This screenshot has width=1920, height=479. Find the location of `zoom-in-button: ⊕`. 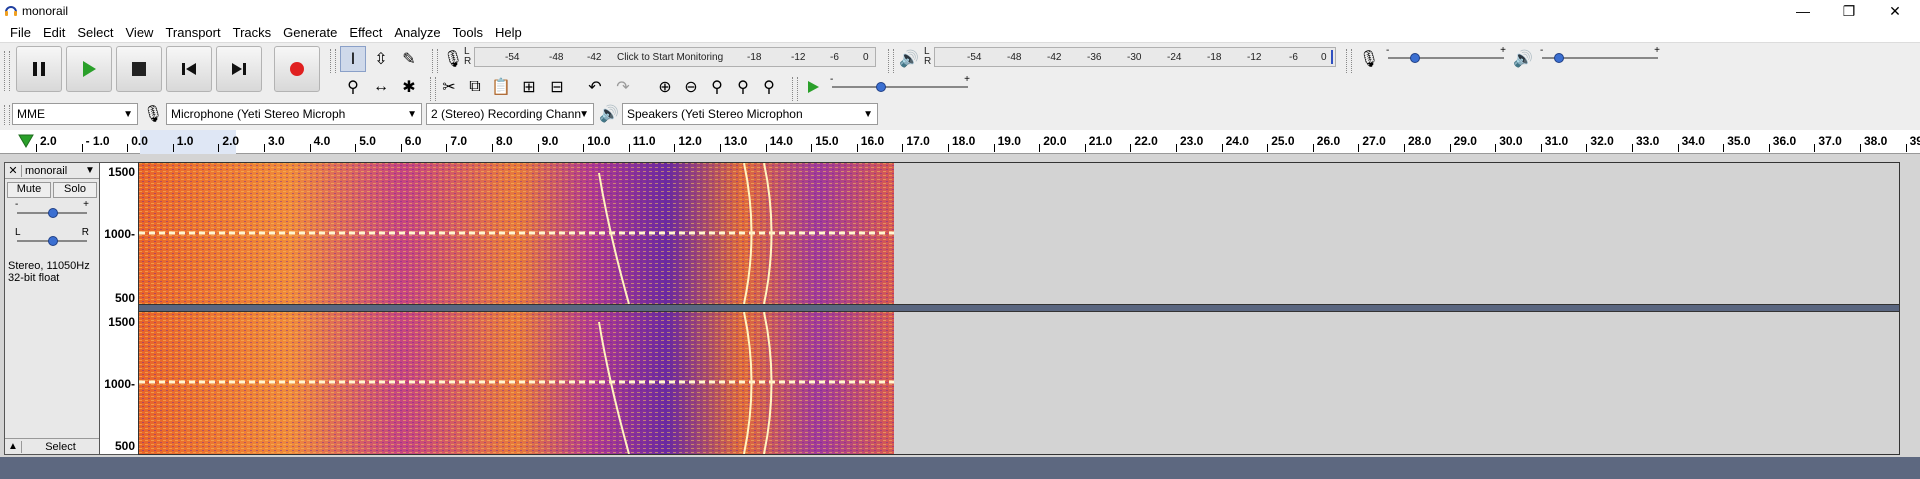

zoom-in-button: ⊕ is located at coordinates (665, 87).